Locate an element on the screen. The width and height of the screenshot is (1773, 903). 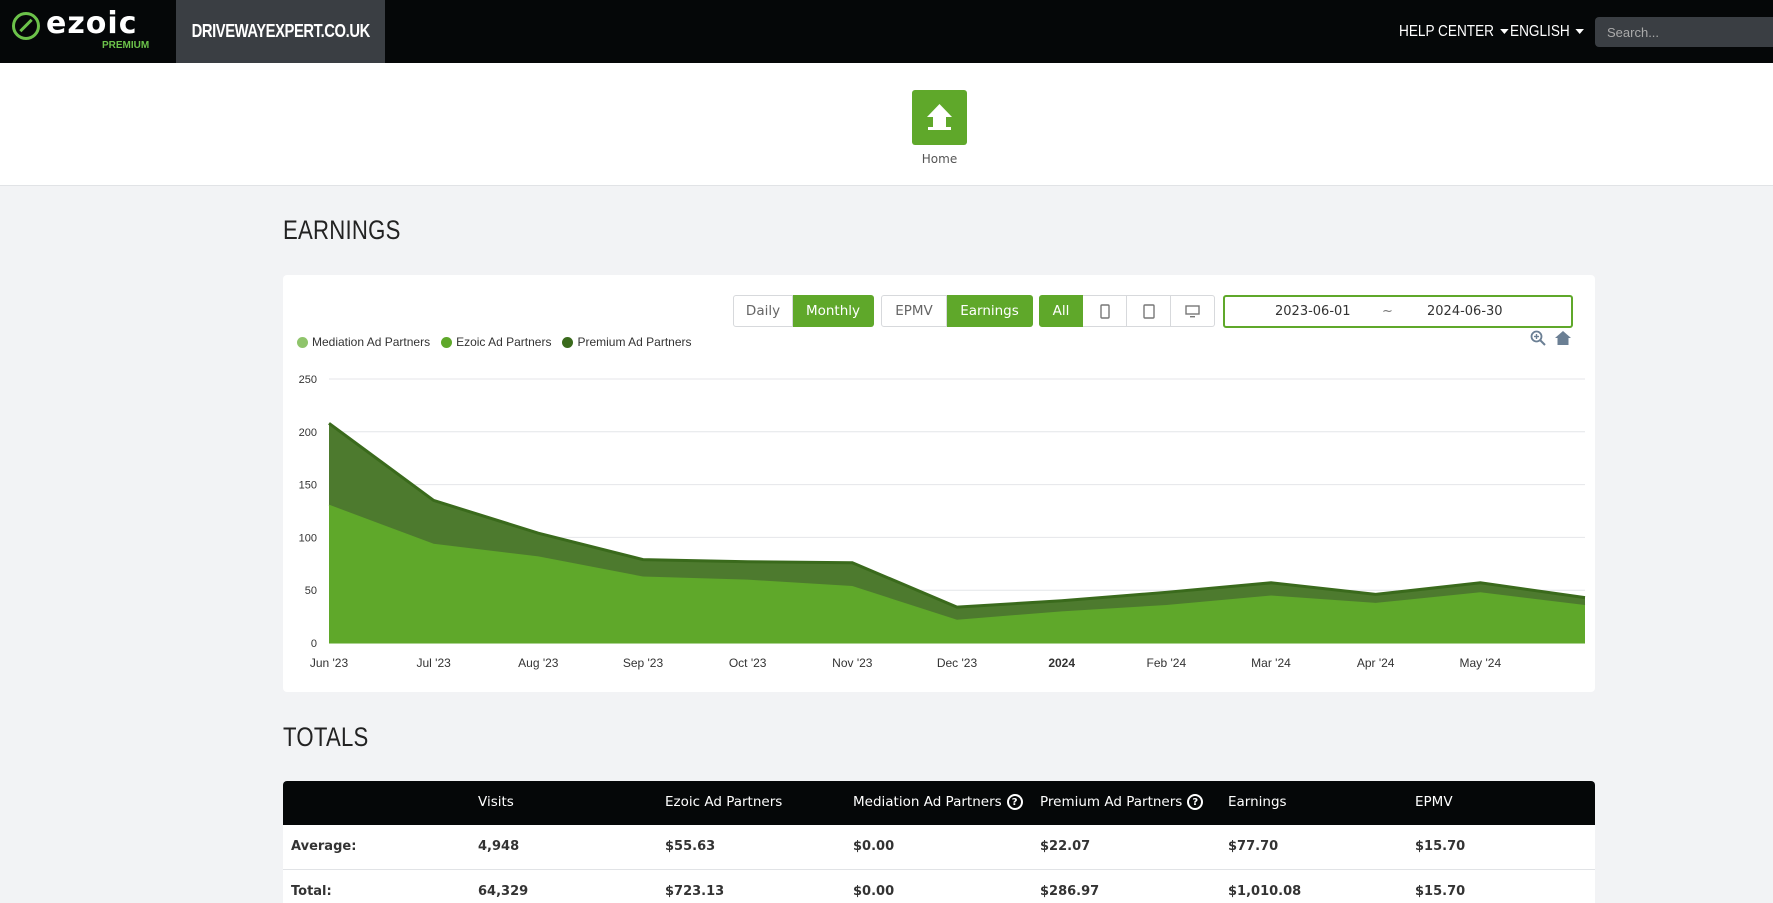
home-label: Home is located at coordinates (939, 159).